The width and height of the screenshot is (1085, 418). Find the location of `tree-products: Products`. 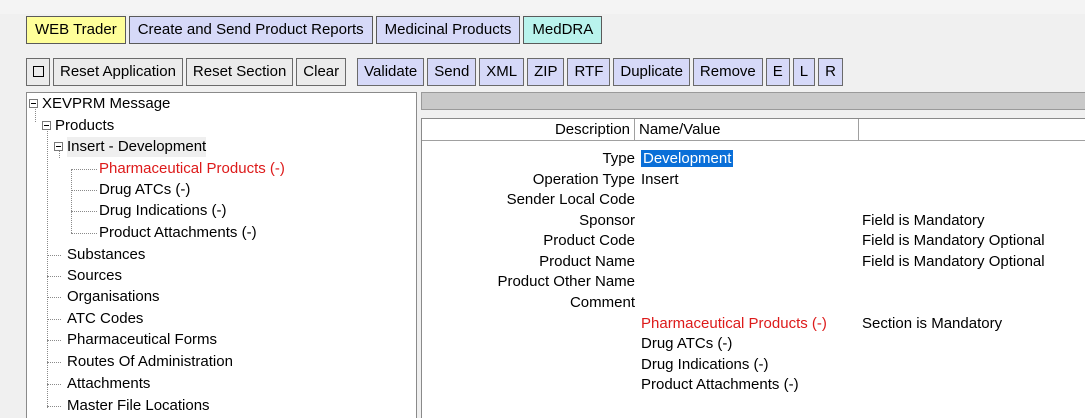

tree-products: Products is located at coordinates (84, 126).